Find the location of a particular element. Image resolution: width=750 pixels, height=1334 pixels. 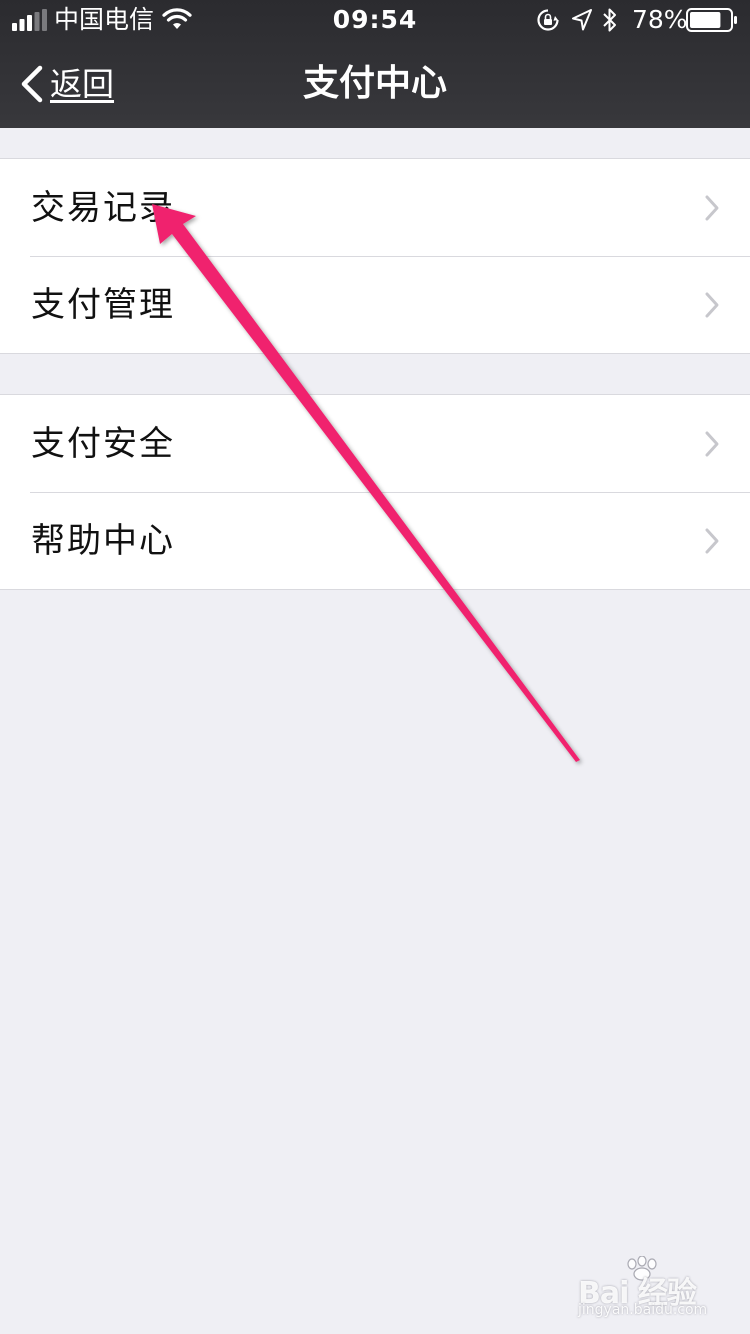

menu-item-label: 支付安全 is located at coordinates (103, 444).